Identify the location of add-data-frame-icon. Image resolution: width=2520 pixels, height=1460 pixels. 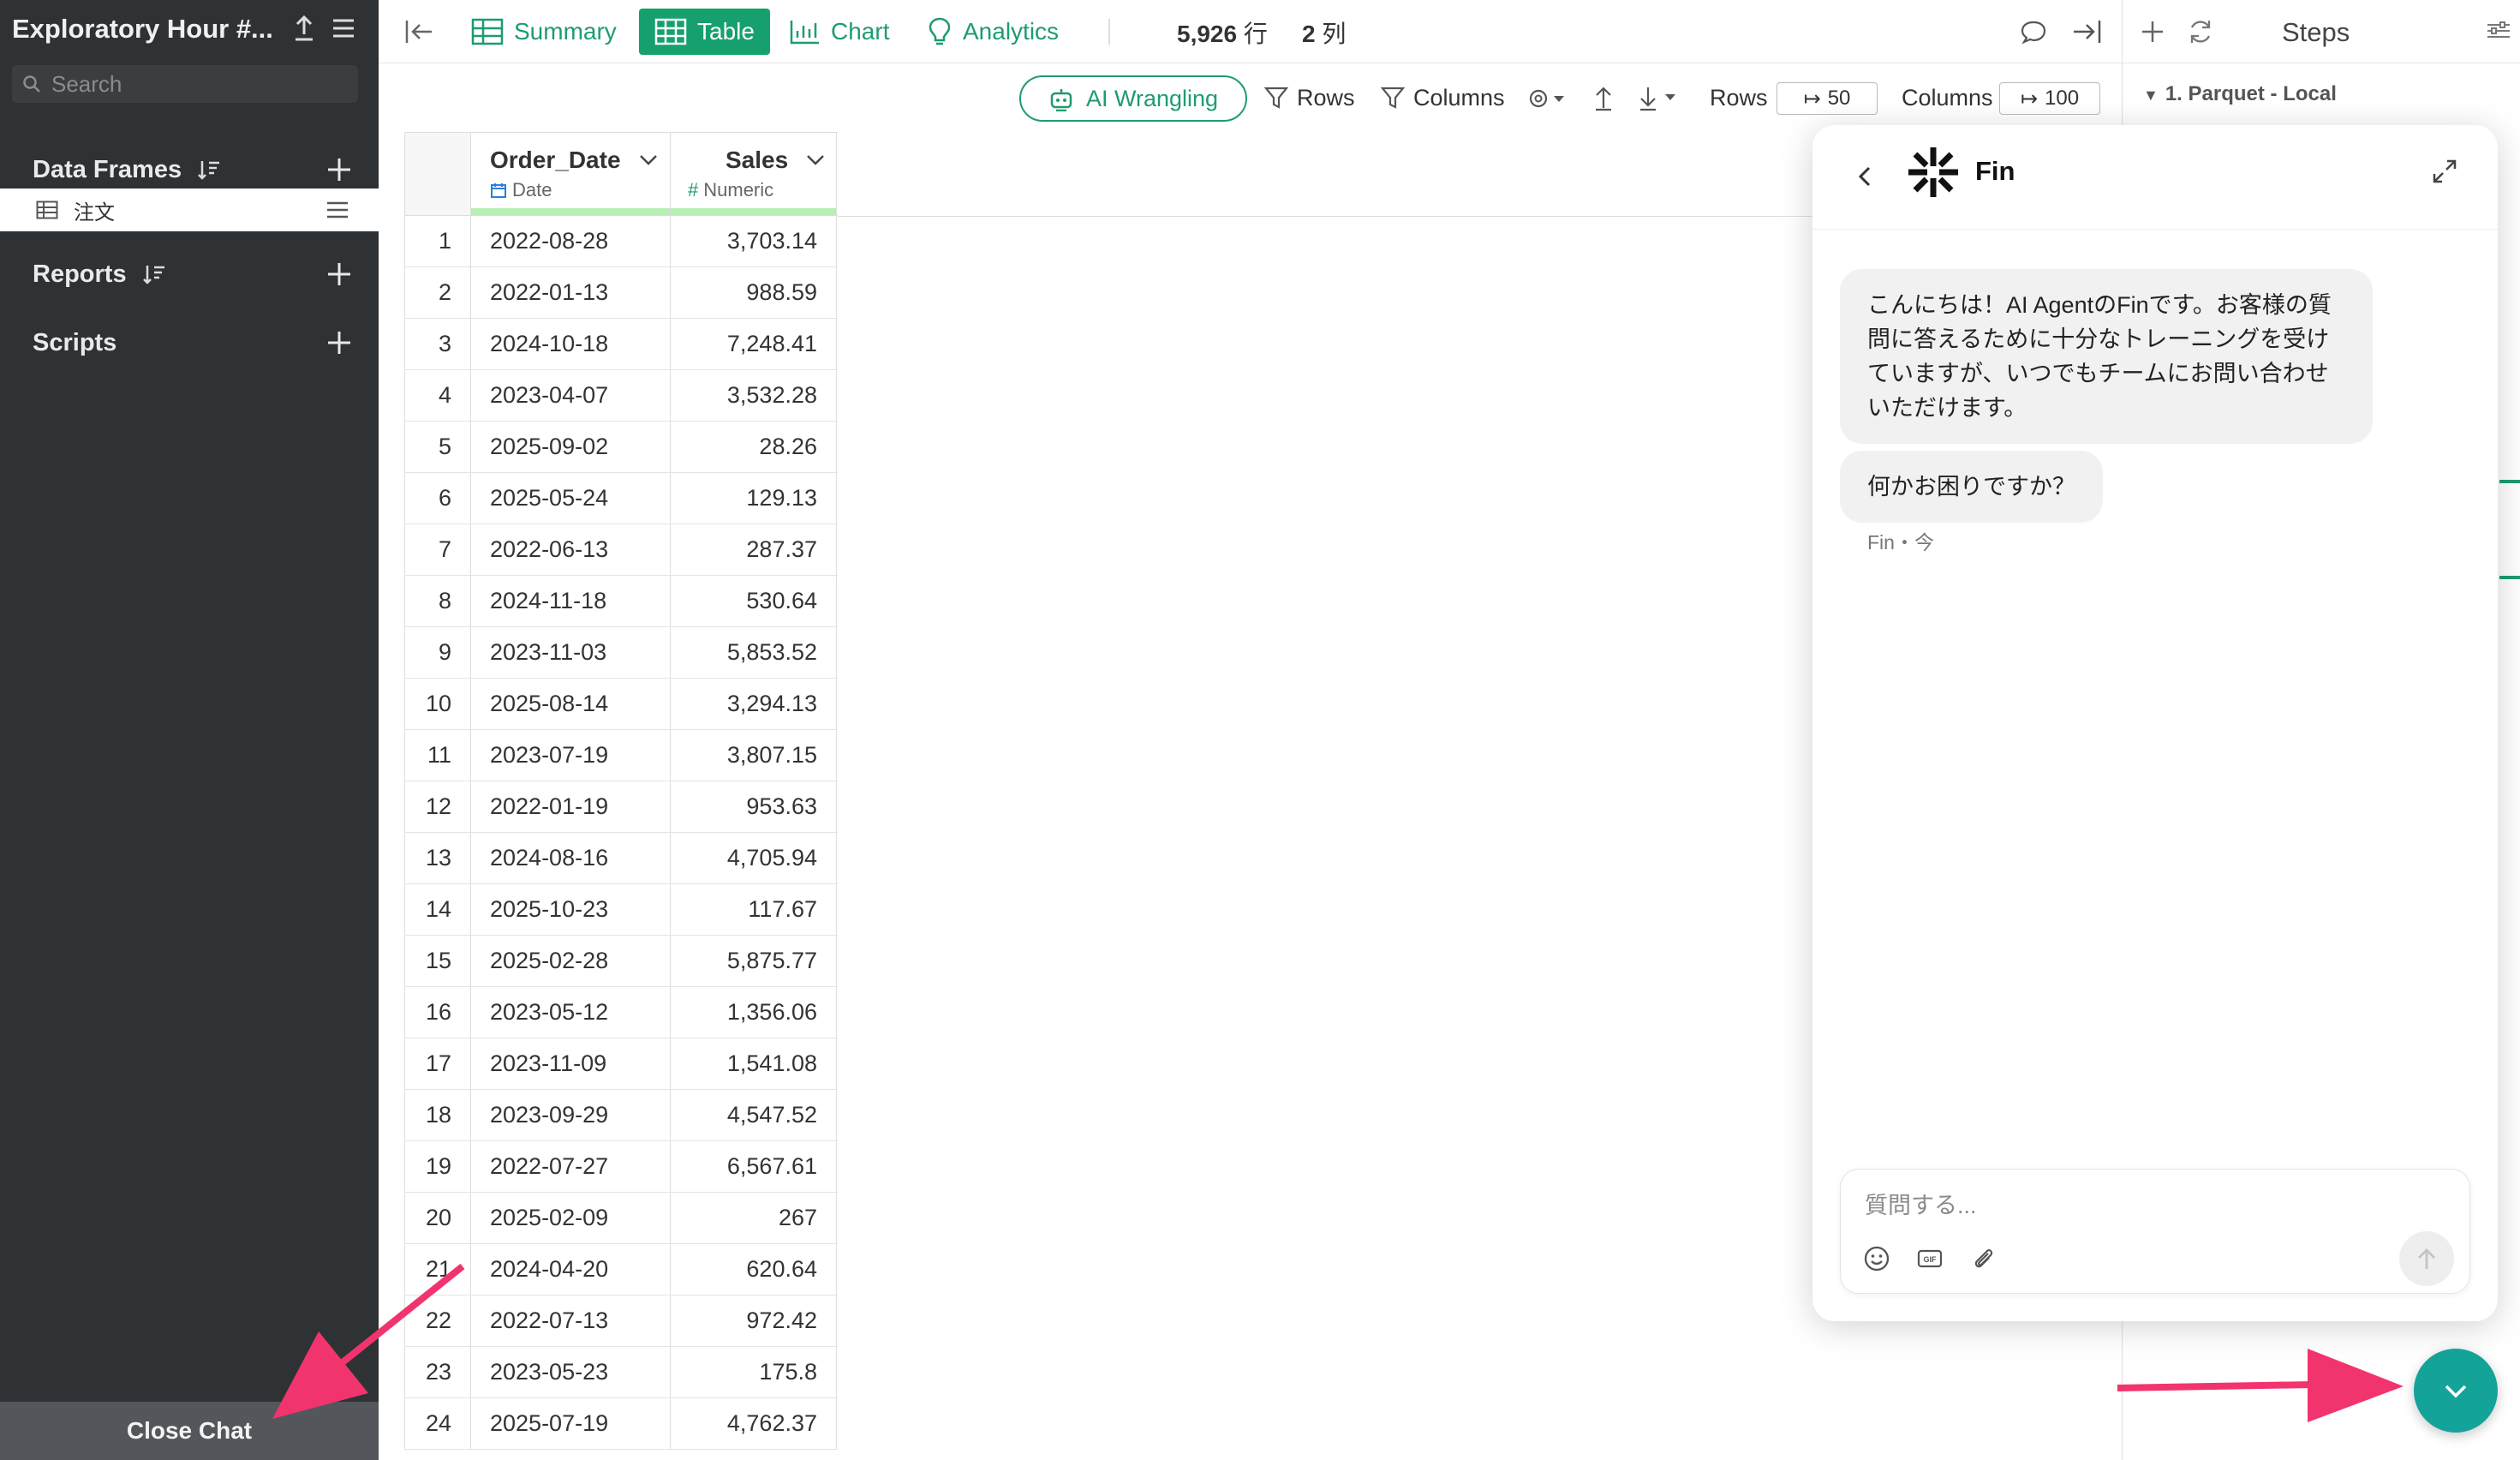
(339, 170).